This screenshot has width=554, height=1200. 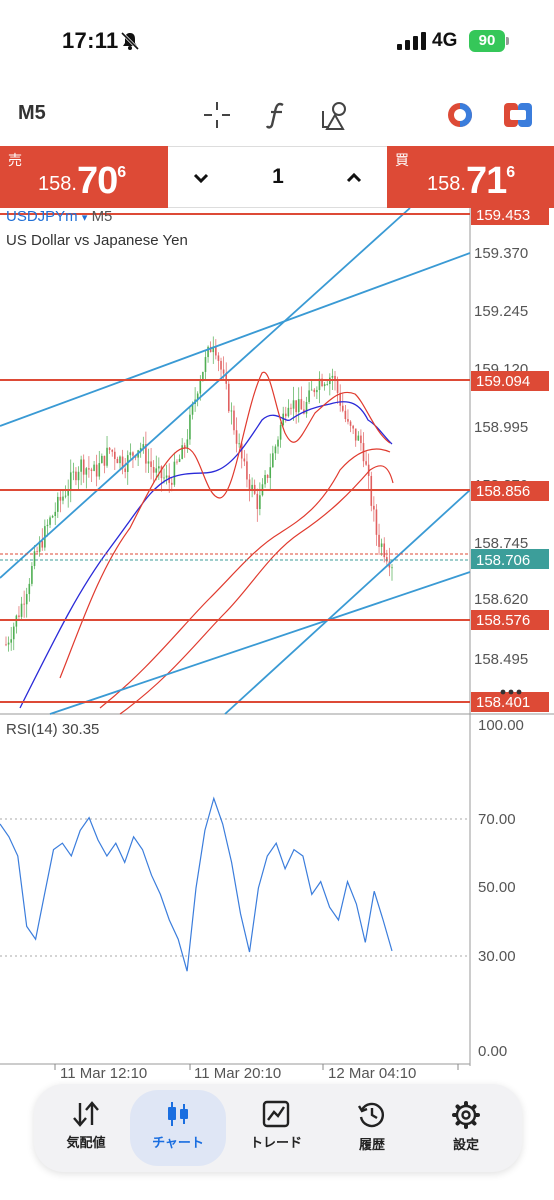 I want to click on lot-selector: 1, so click(x=277, y=177).